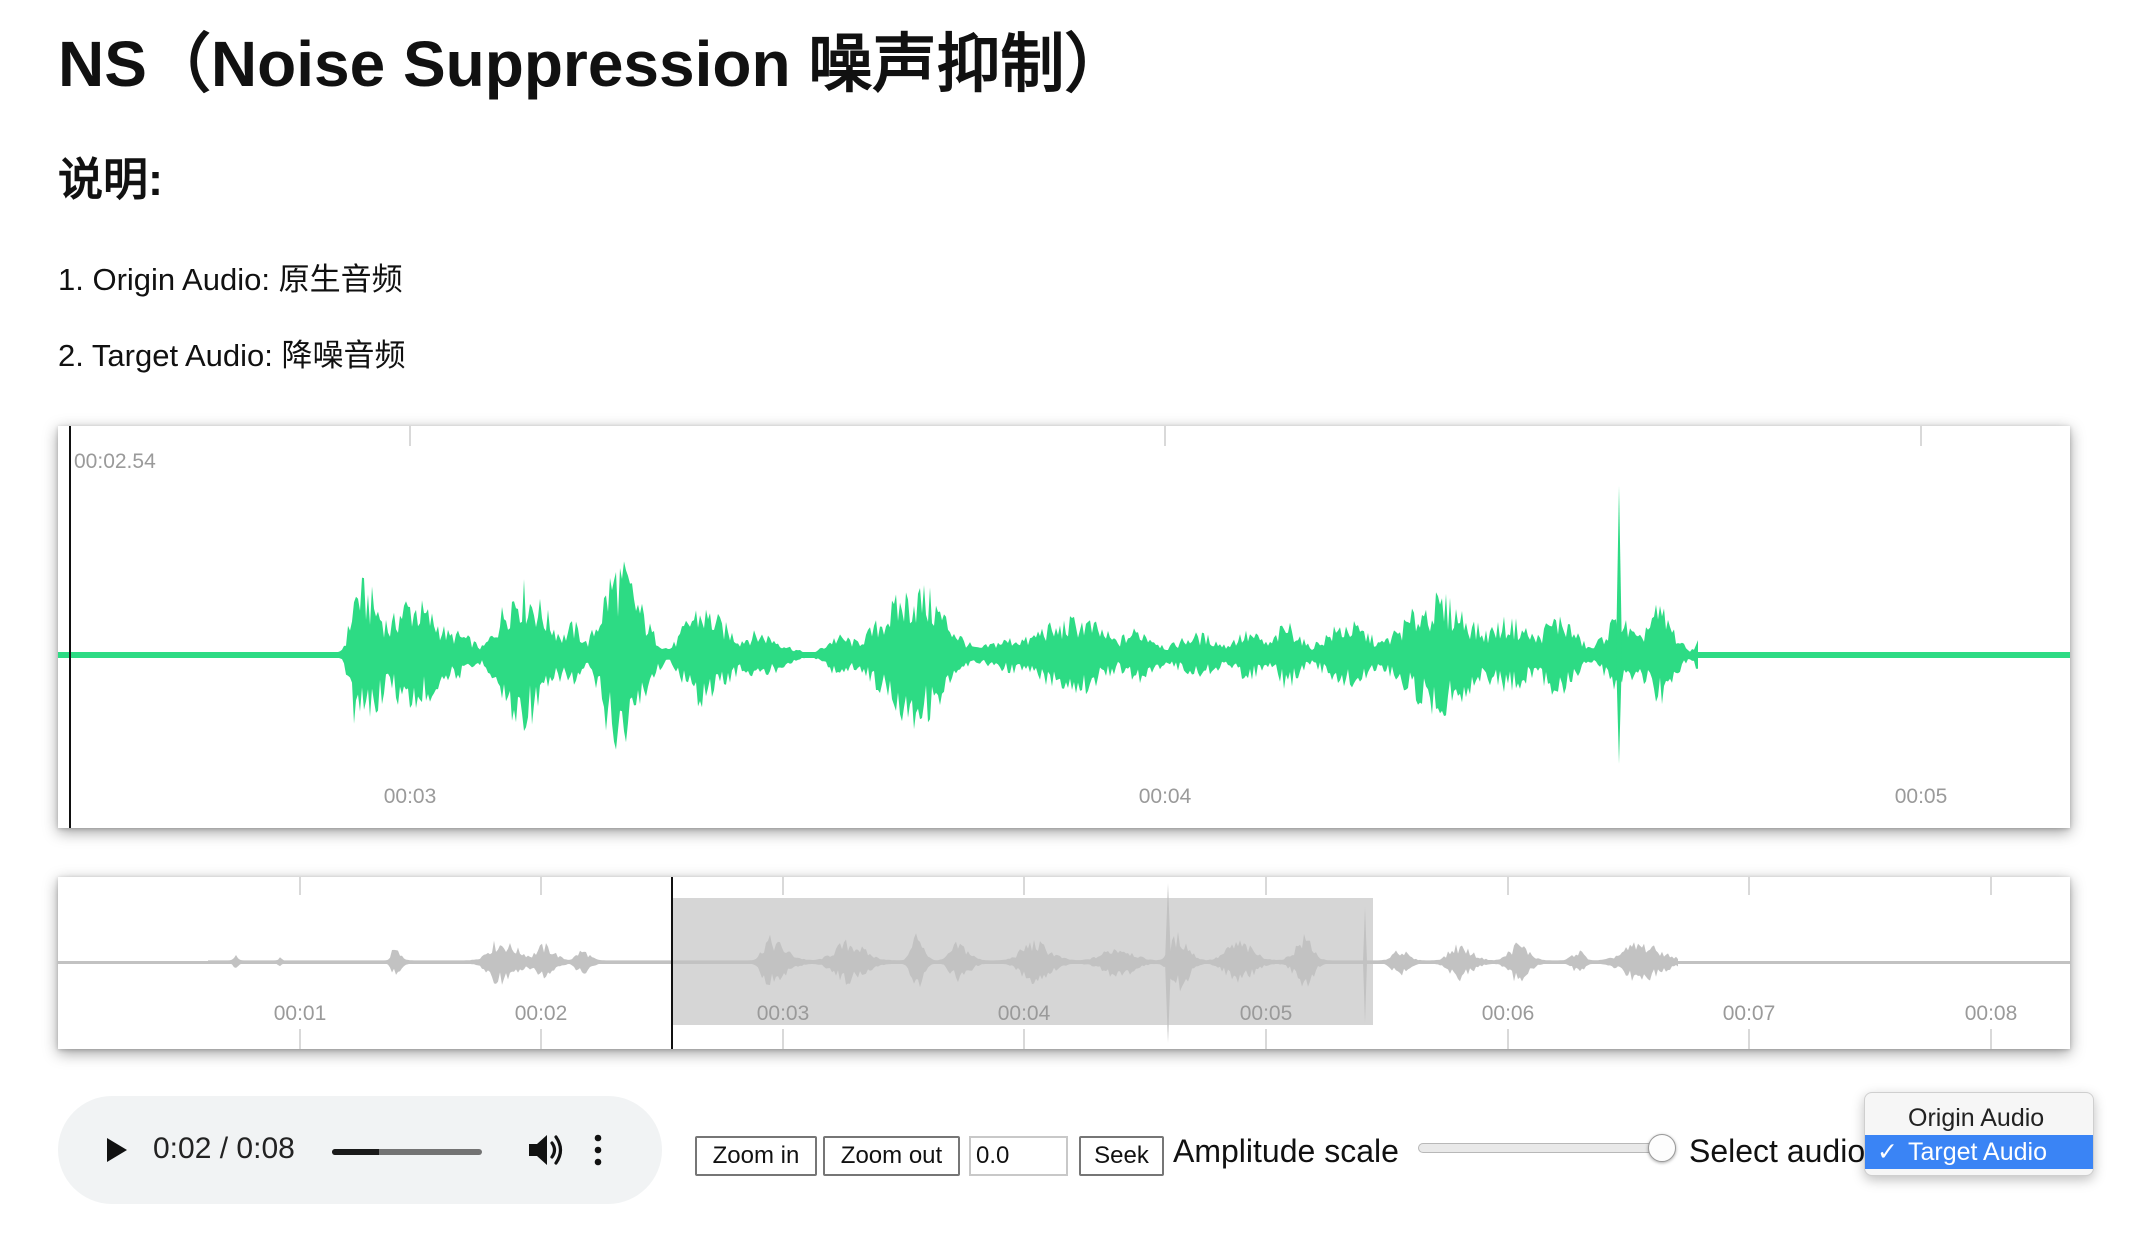  What do you see at coordinates (407, 1152) in the screenshot?
I see `playback-progress-slider` at bounding box center [407, 1152].